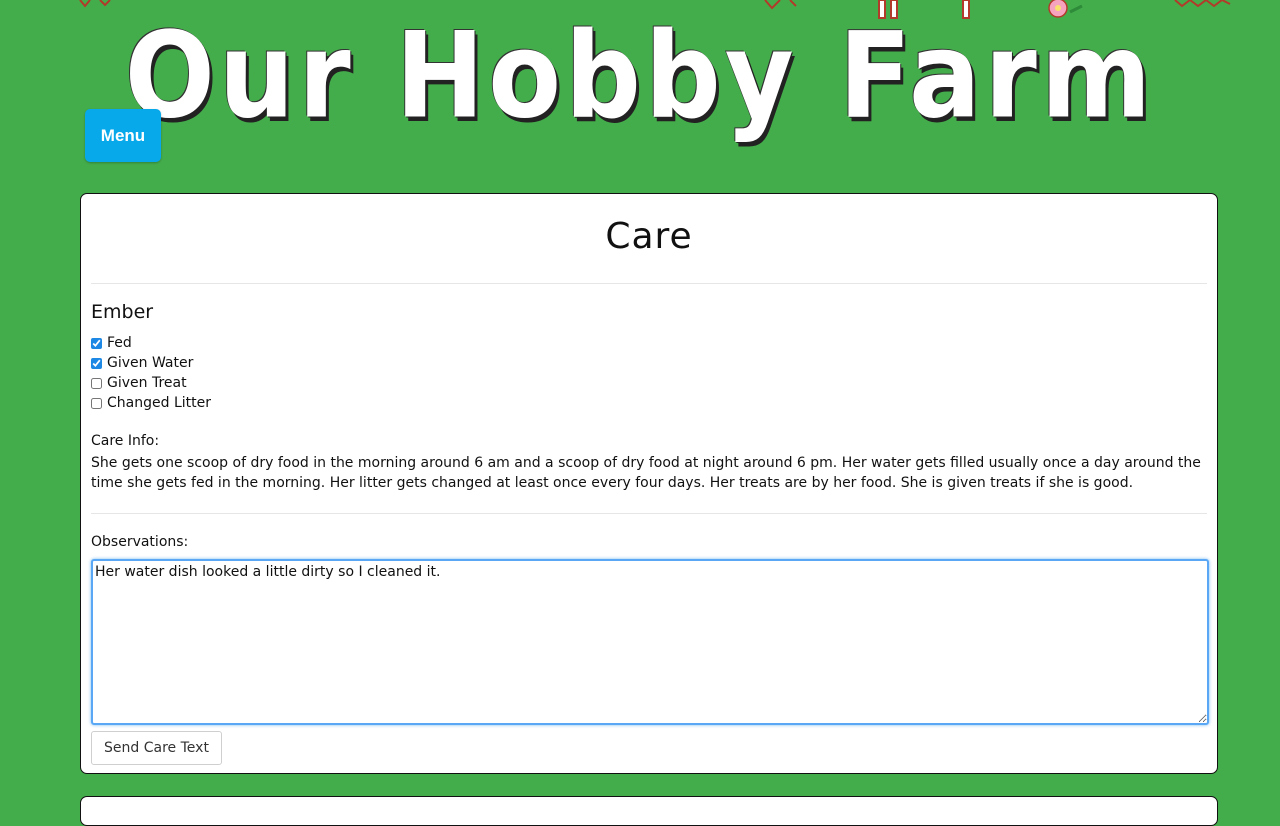 Image resolution: width=1280 pixels, height=826 pixels. I want to click on task-given-treat-label: Given Treat, so click(147, 383).